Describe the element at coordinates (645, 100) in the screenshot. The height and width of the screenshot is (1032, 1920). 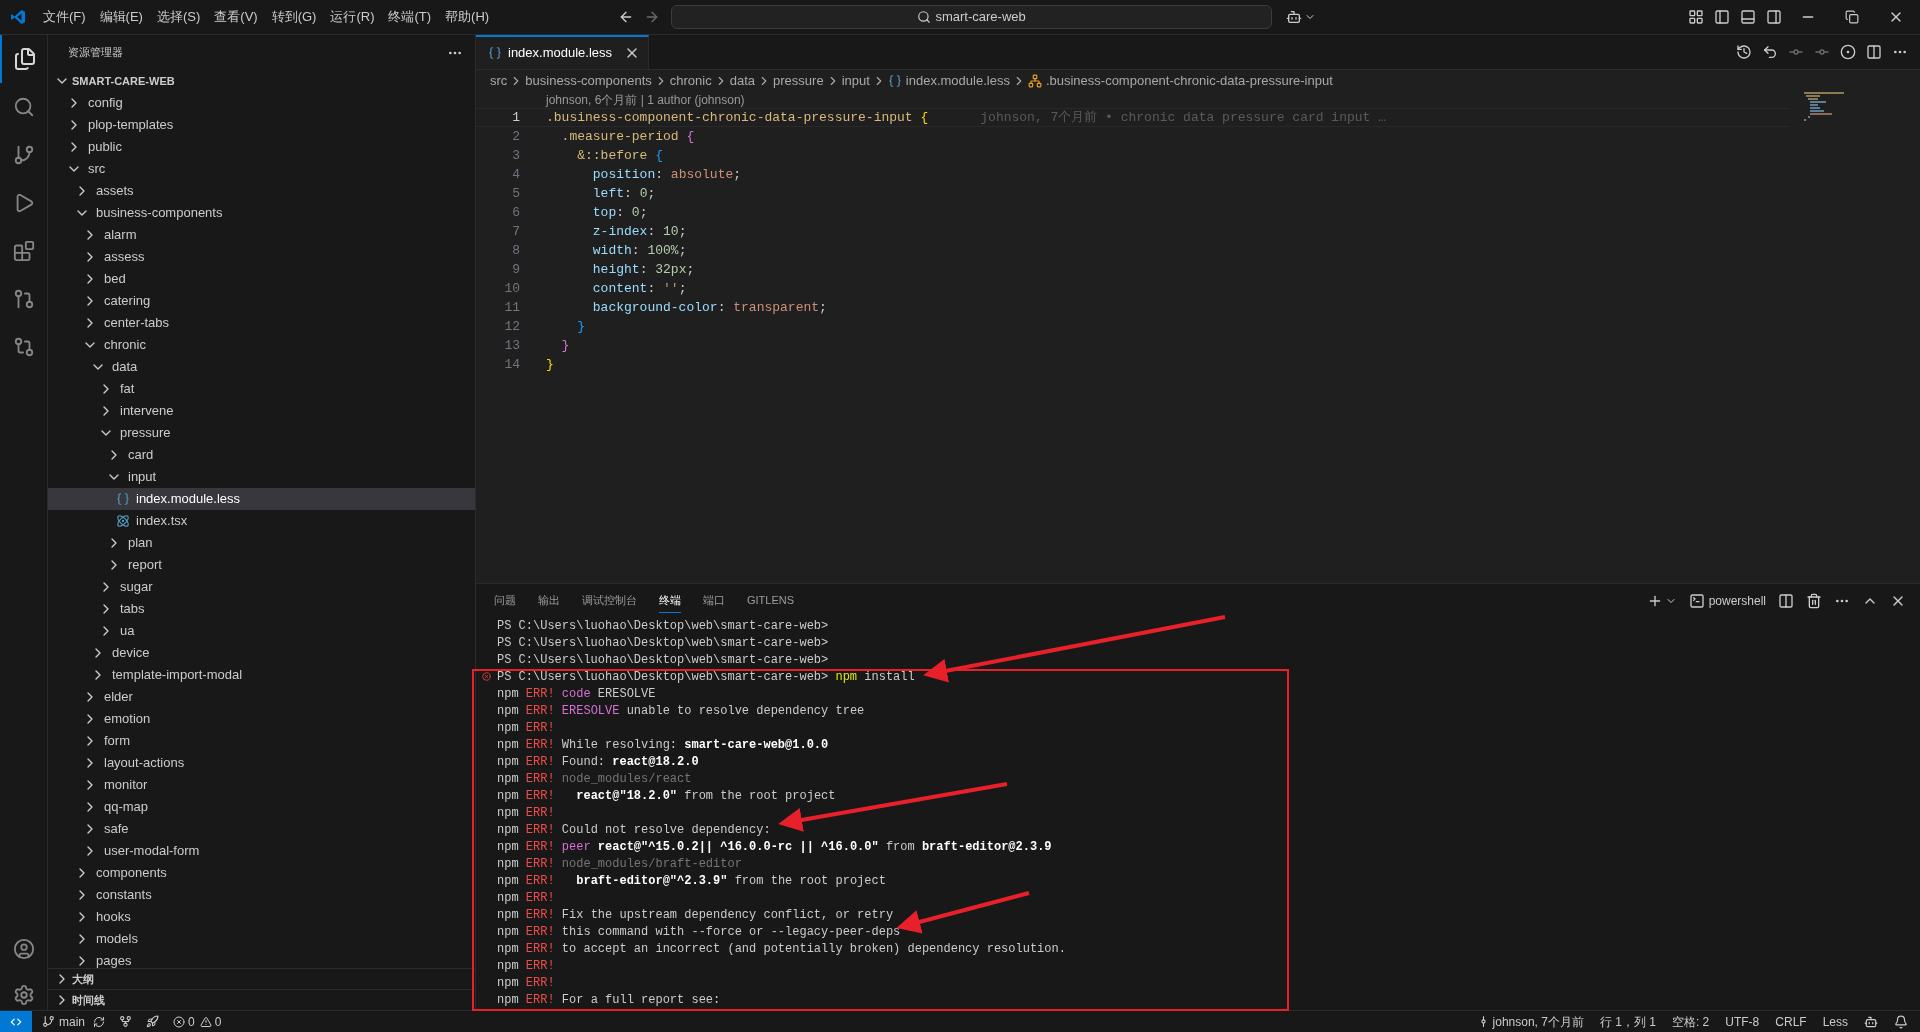
I see `blame-header: johnson, 6个月前 | 1 author (johnson)` at that location.